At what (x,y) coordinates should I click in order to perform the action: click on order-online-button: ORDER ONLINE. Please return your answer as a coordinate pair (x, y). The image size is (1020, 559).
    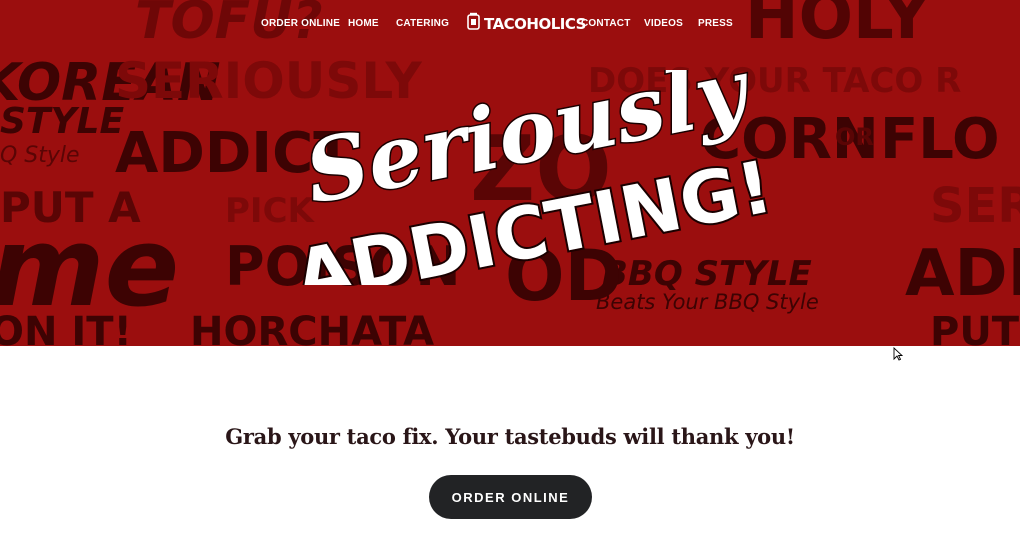
    Looking at the image, I should click on (510, 497).